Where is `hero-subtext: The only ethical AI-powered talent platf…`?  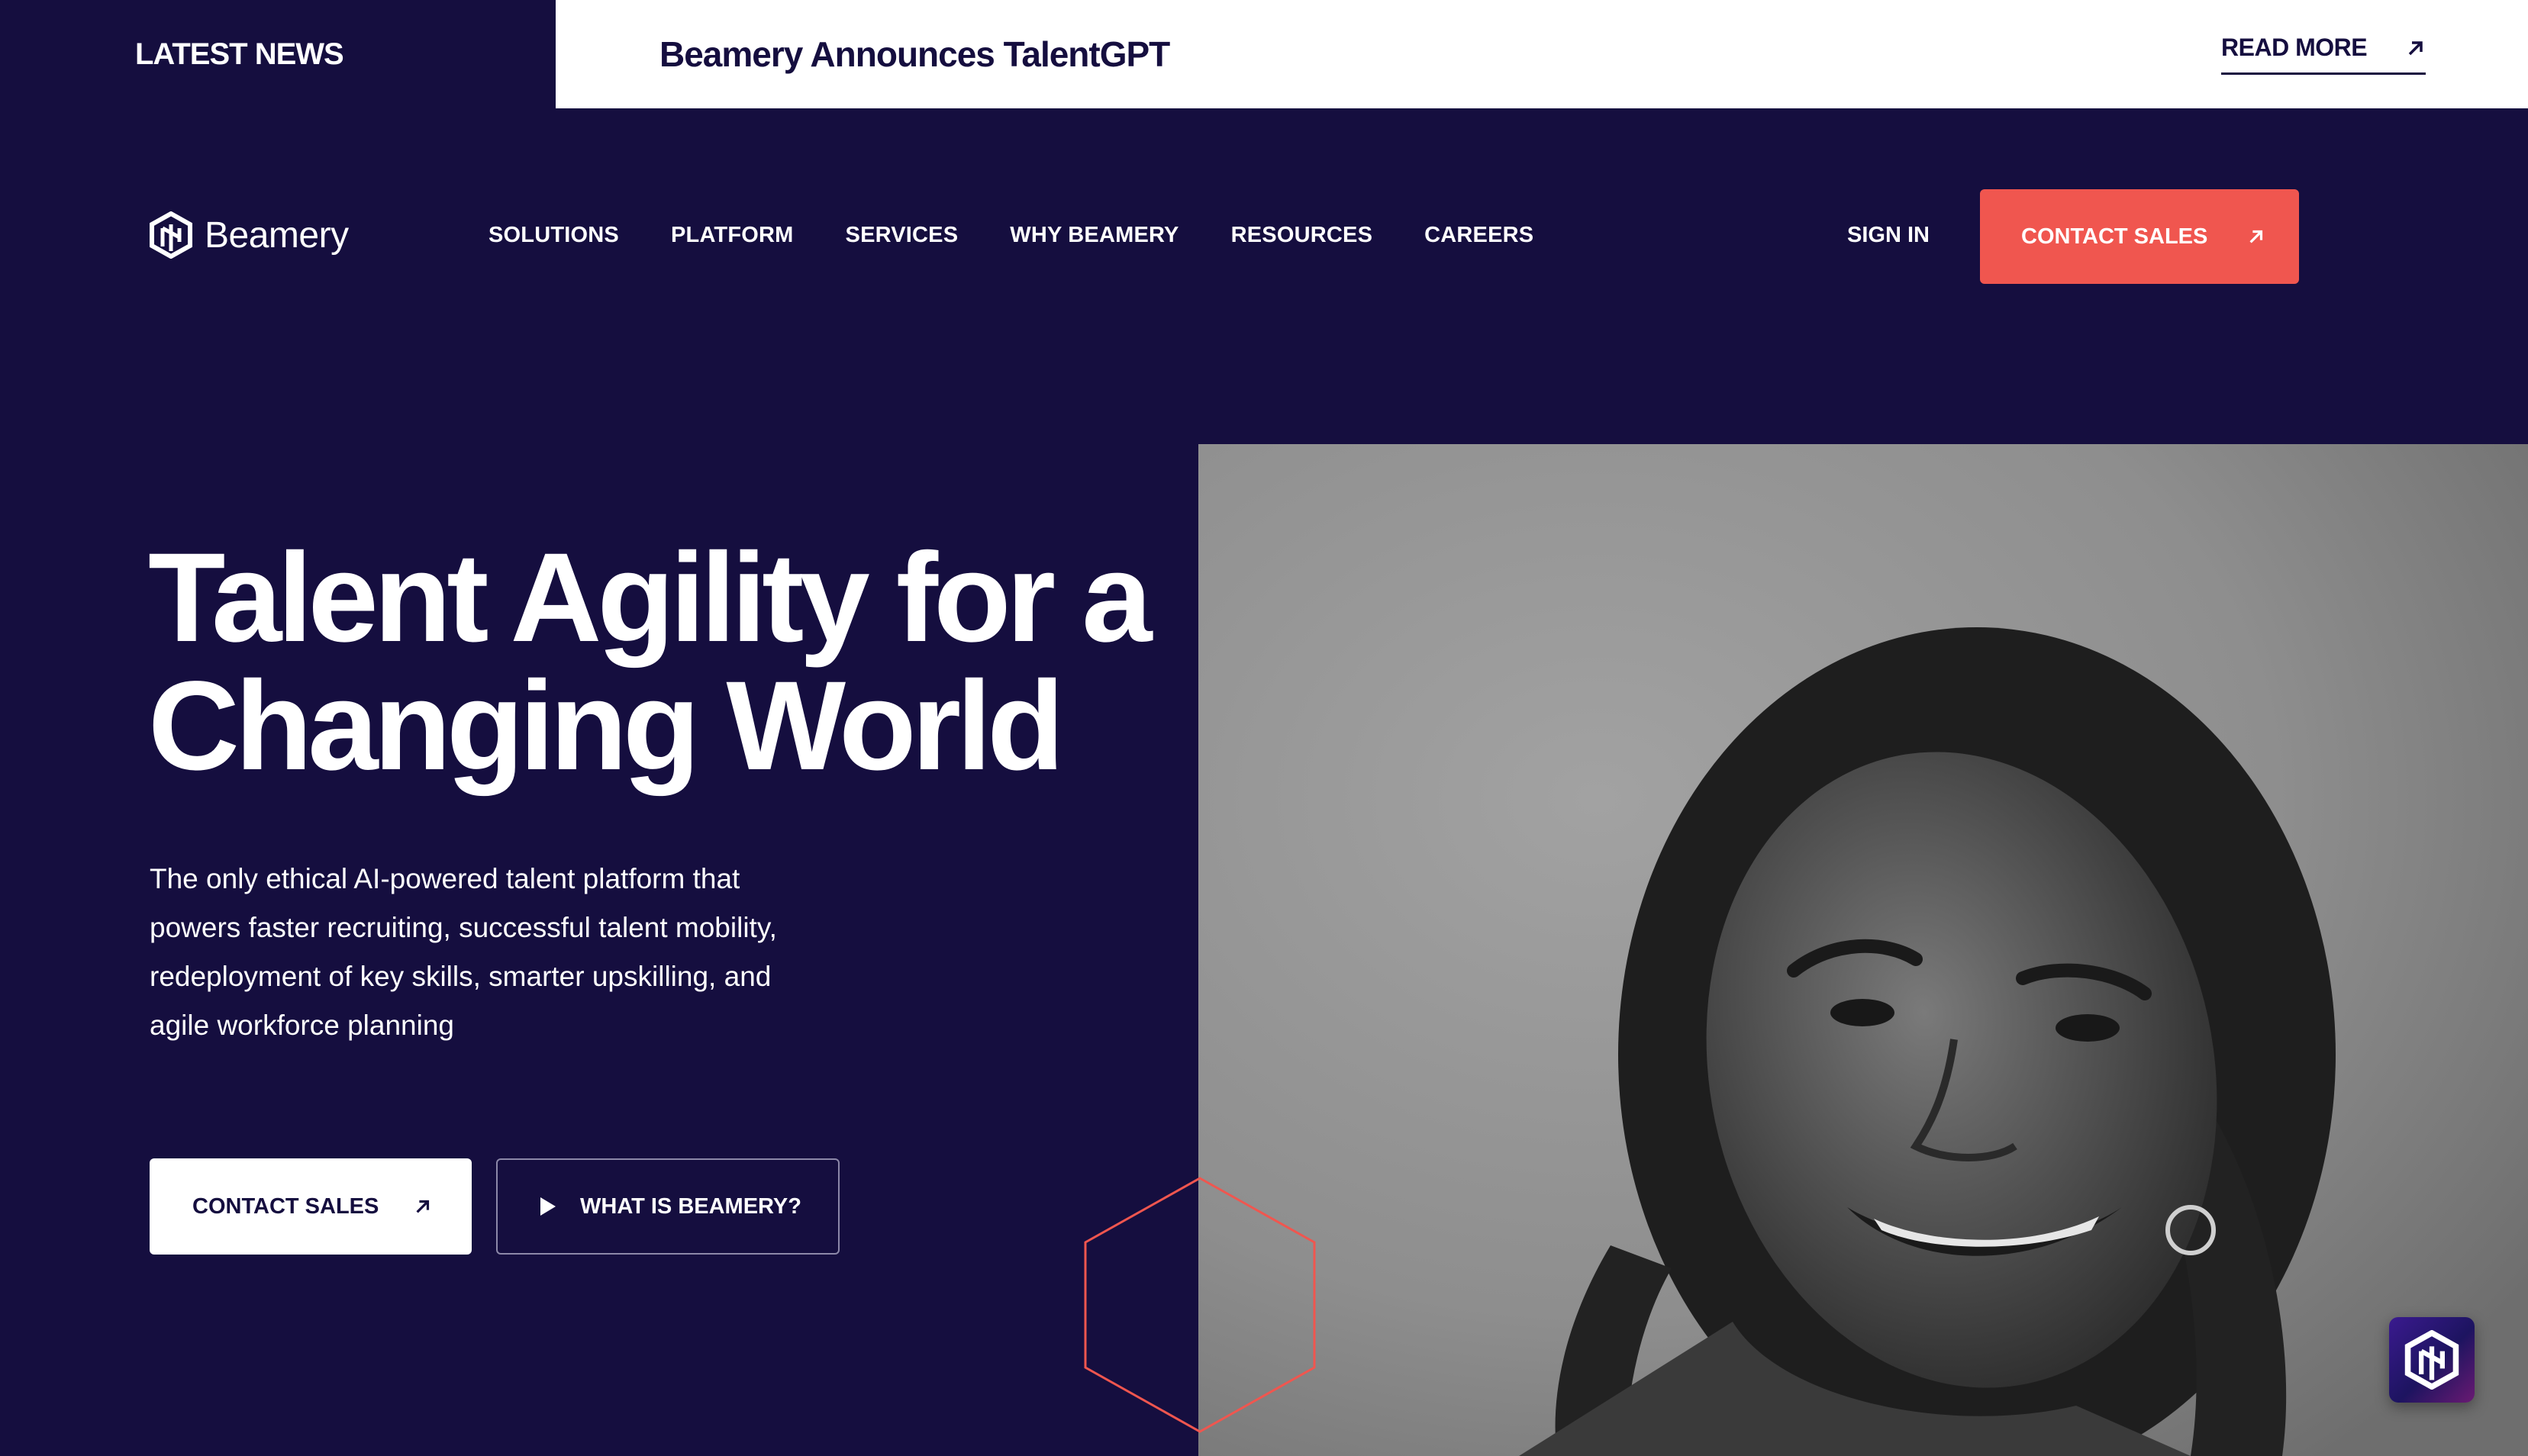
hero-subtext: The only ethical AI-powered talent platf… is located at coordinates (463, 952).